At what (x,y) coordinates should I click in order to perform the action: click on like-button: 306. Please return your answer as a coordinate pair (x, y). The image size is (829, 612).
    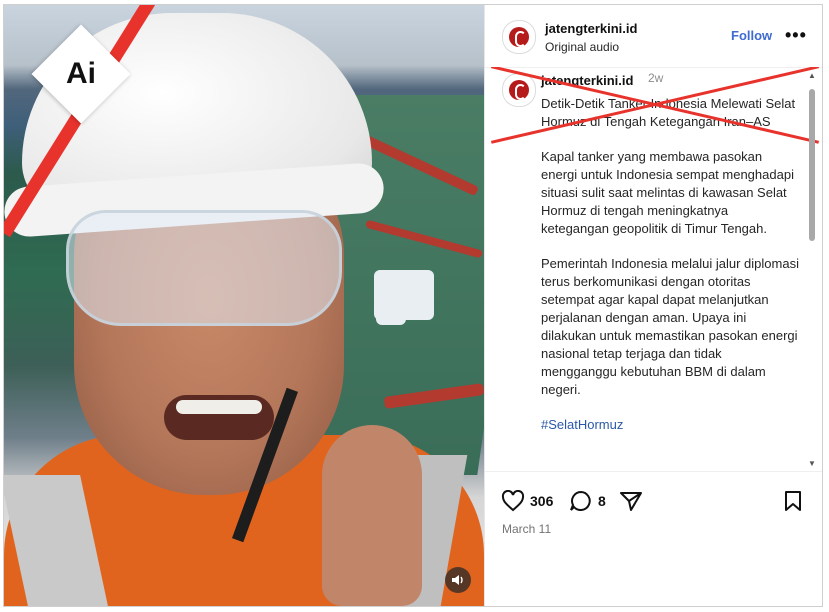
    Looking at the image, I should click on (527, 501).